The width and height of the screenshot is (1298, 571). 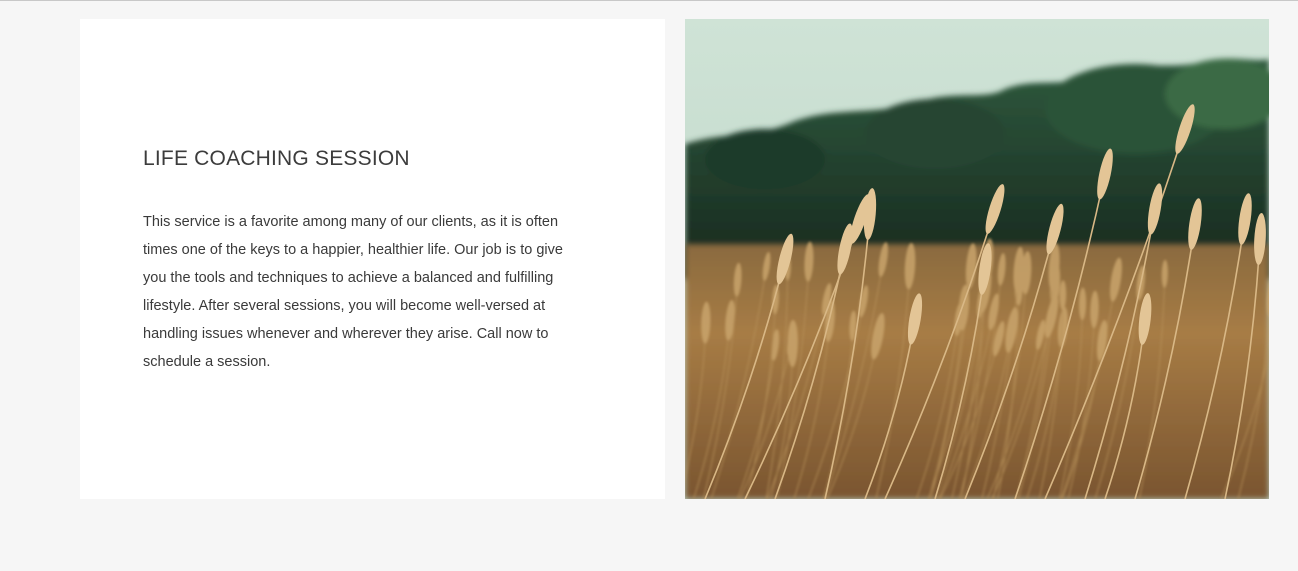 What do you see at coordinates (649, 0) in the screenshot?
I see `top-divider` at bounding box center [649, 0].